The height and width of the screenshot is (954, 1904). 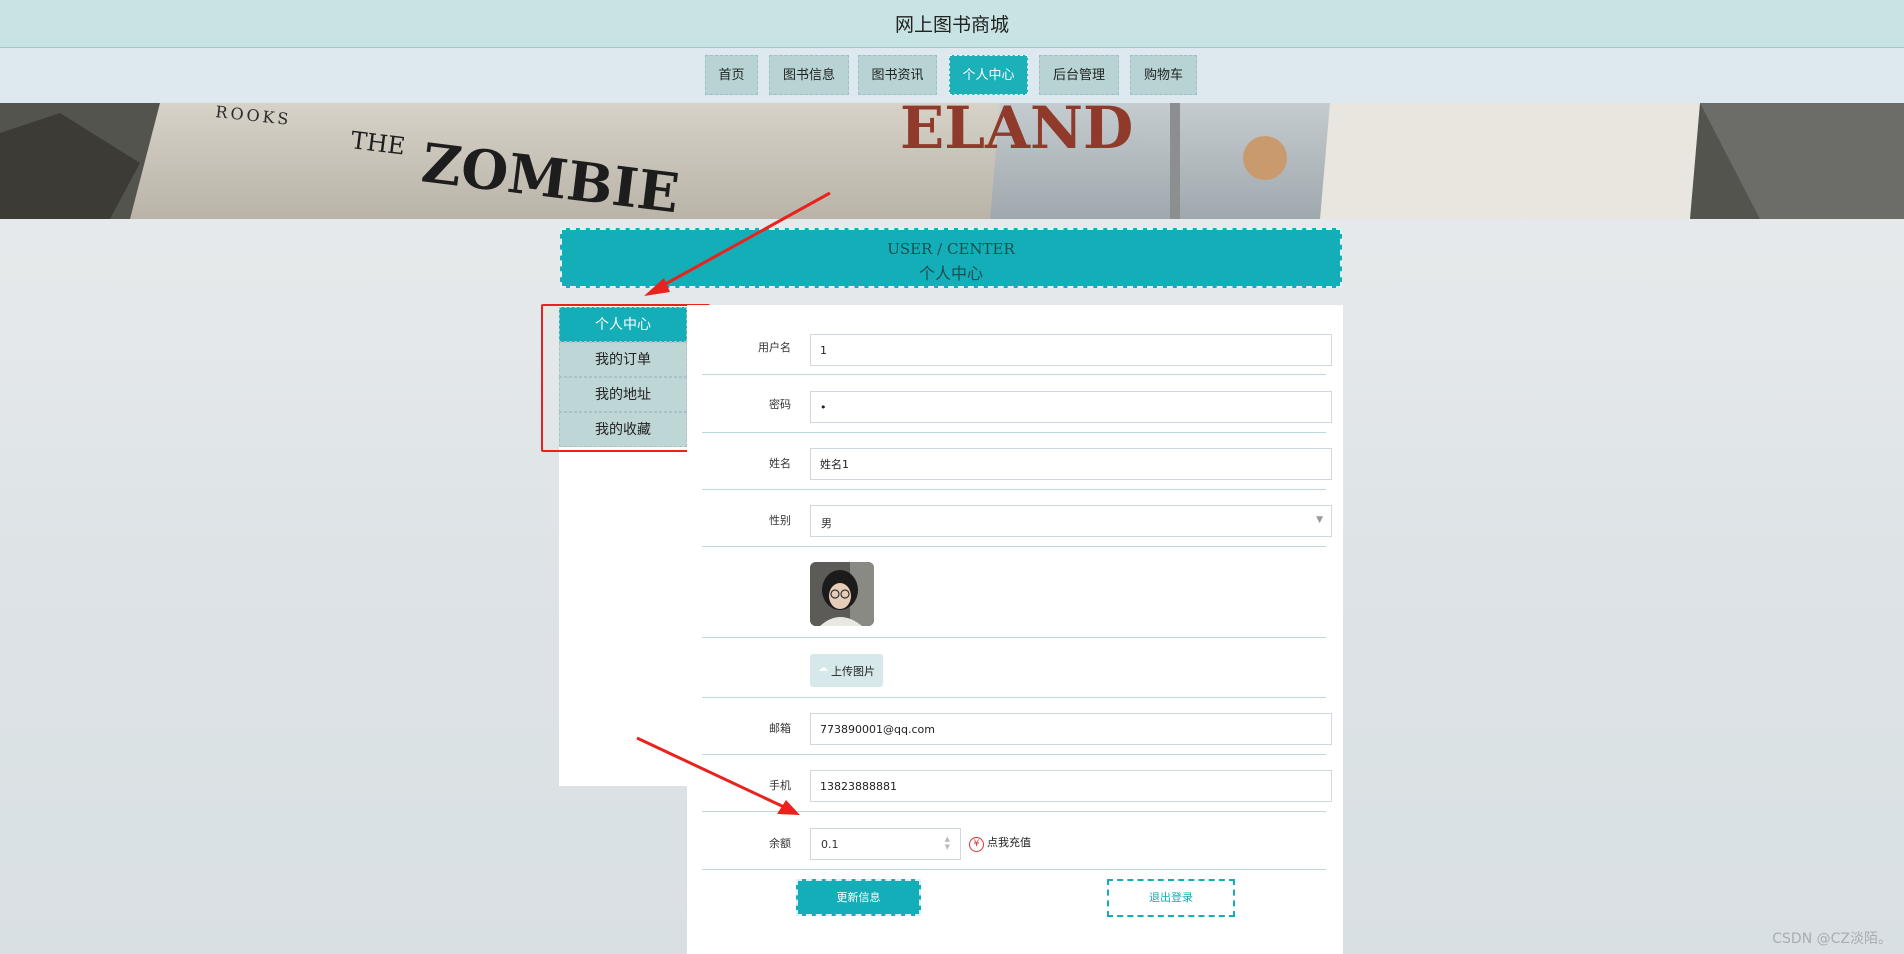 What do you see at coordinates (842, 594) in the screenshot?
I see `avatar-image` at bounding box center [842, 594].